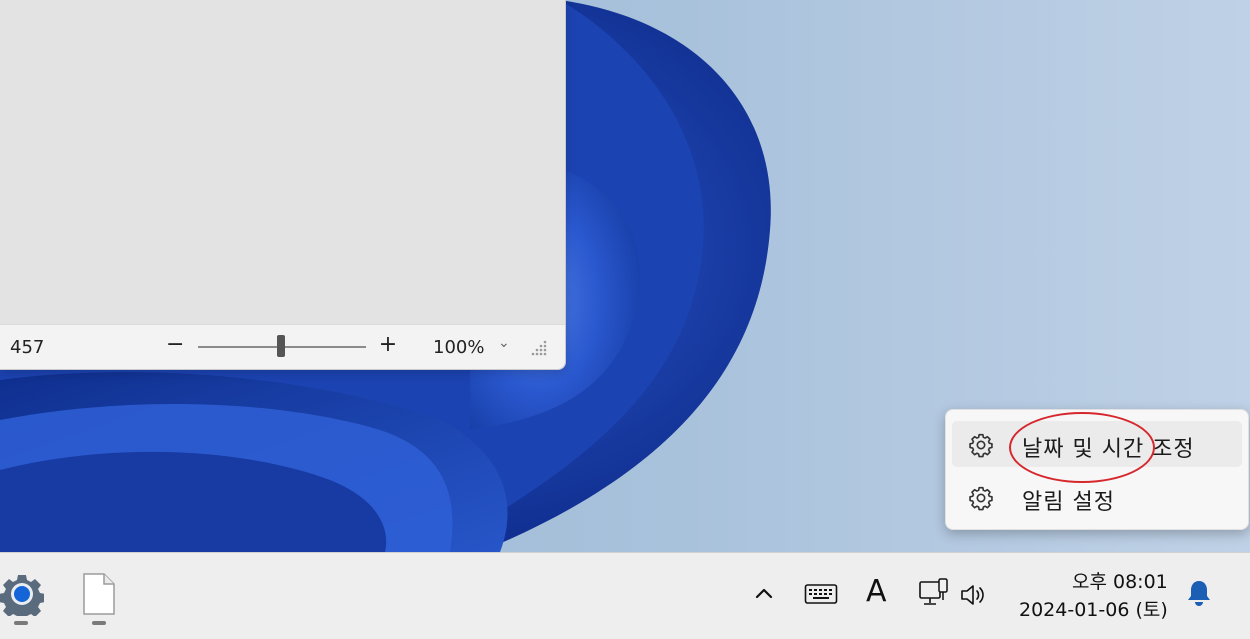 This screenshot has height=639, width=1250. Describe the element at coordinates (975, 595) in the screenshot. I see `volume-icon` at that location.